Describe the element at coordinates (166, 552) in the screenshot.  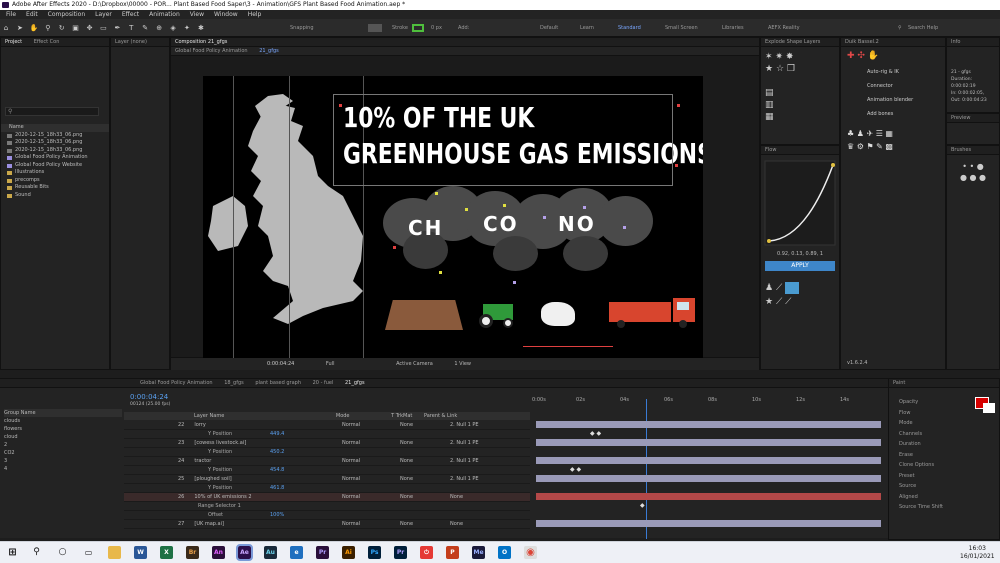
I see `excel-icon: X` at that location.